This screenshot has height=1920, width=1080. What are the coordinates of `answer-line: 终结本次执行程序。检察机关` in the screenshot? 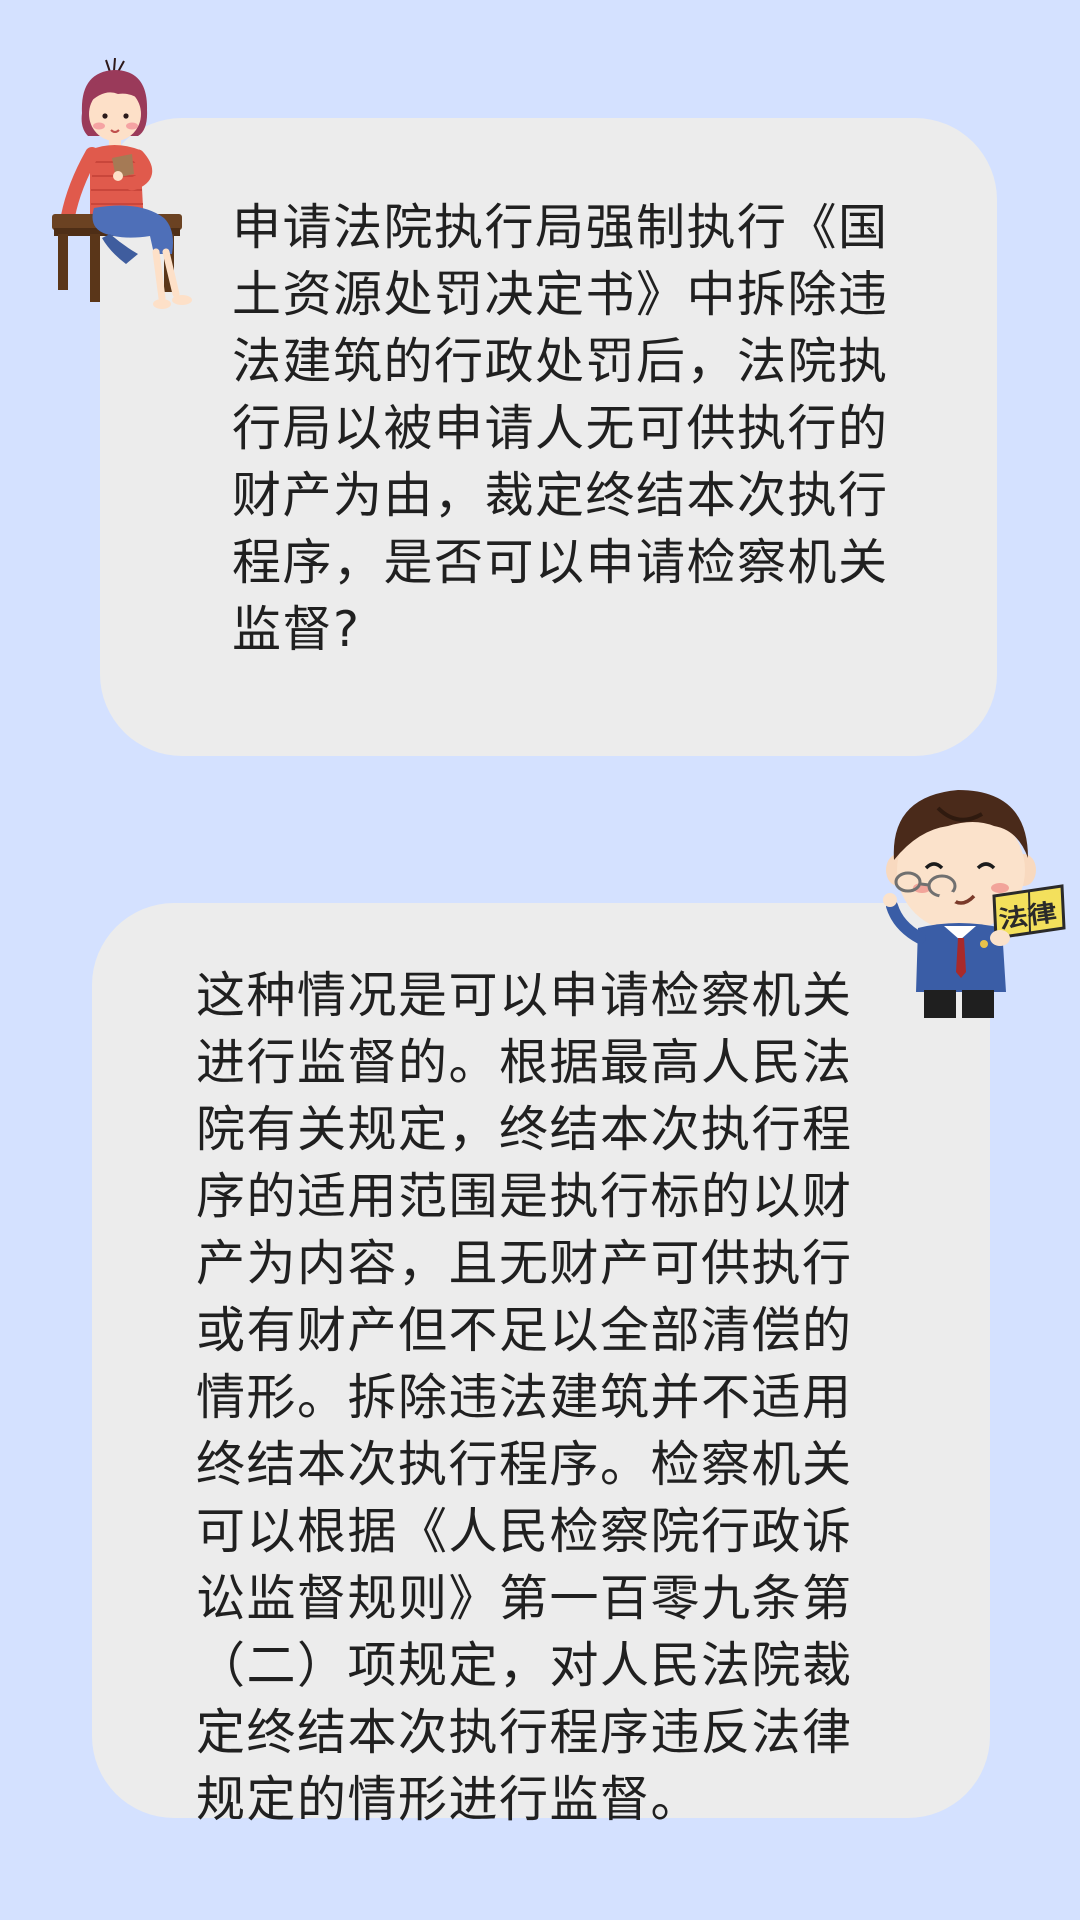 It's located at (524, 1464).